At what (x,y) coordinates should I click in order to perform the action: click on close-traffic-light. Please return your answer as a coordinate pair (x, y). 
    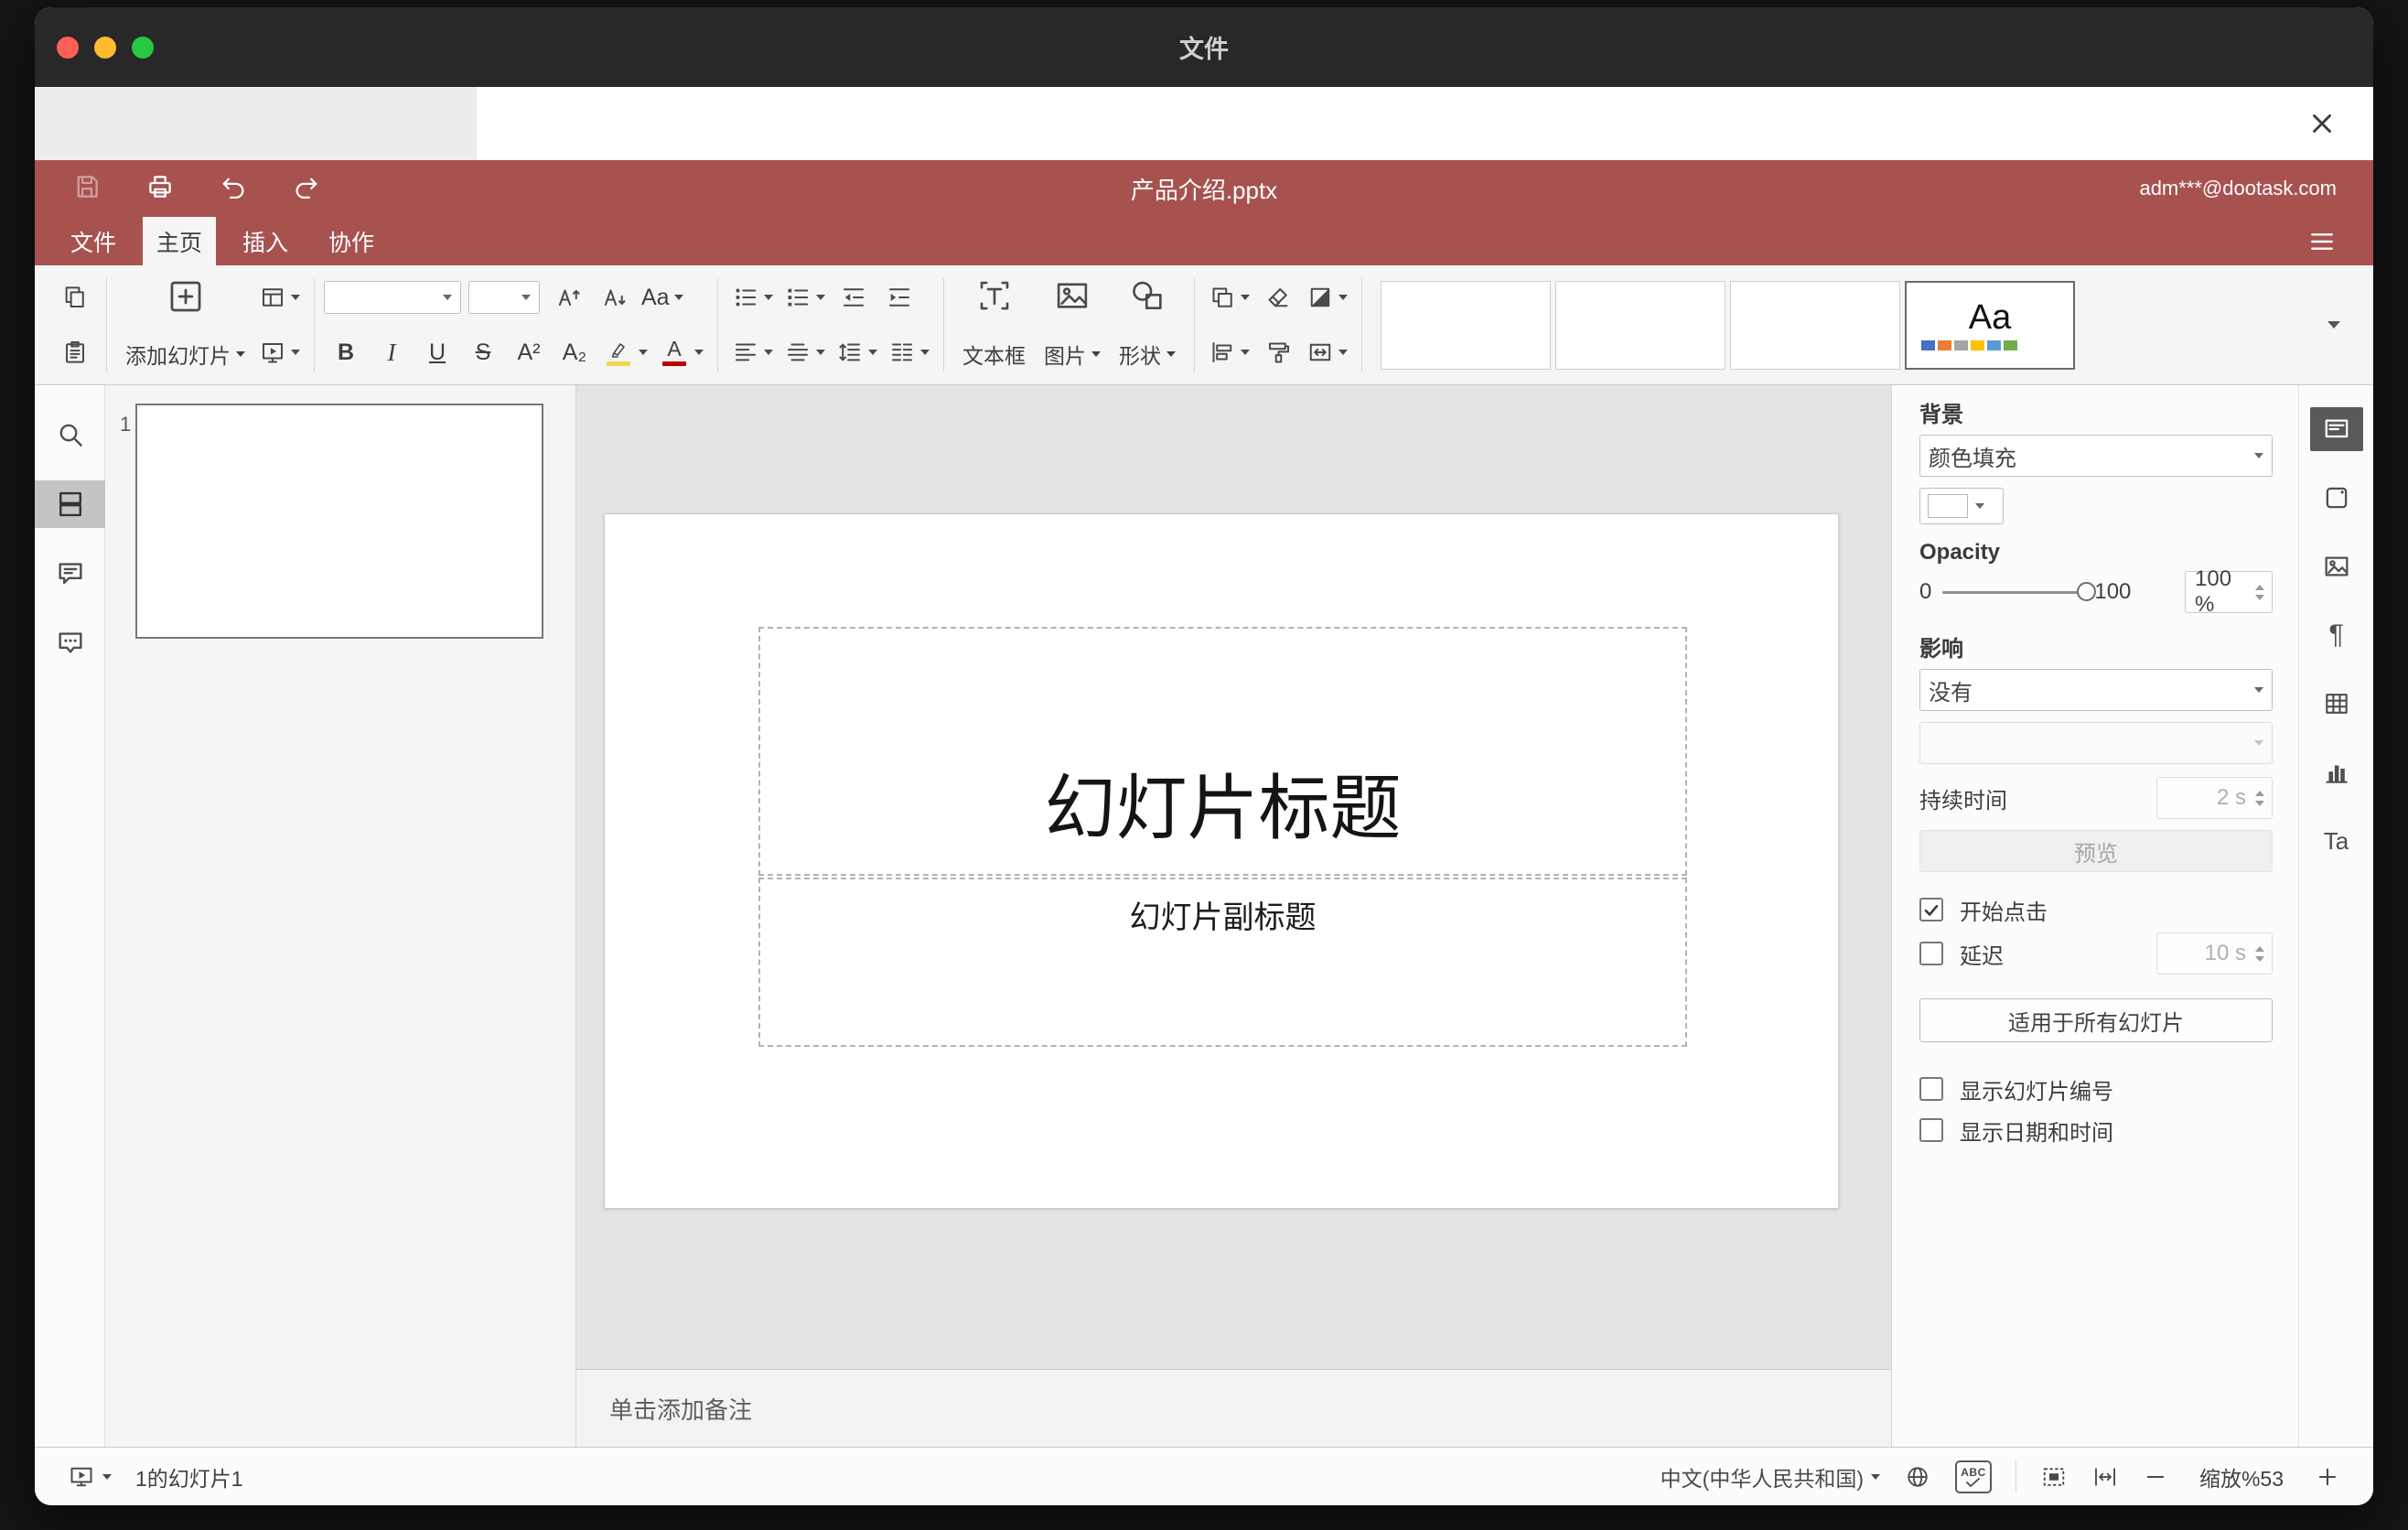
    Looking at the image, I should click on (68, 47).